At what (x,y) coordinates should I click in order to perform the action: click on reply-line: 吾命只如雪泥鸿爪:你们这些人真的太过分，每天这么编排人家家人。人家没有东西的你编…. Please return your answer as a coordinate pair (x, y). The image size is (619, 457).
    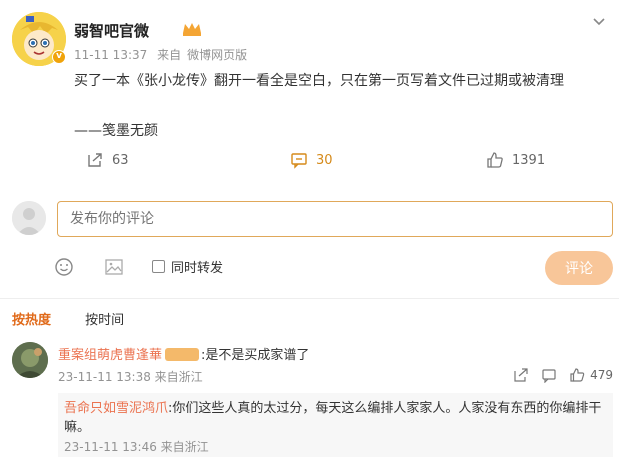
    Looking at the image, I should click on (334, 418).